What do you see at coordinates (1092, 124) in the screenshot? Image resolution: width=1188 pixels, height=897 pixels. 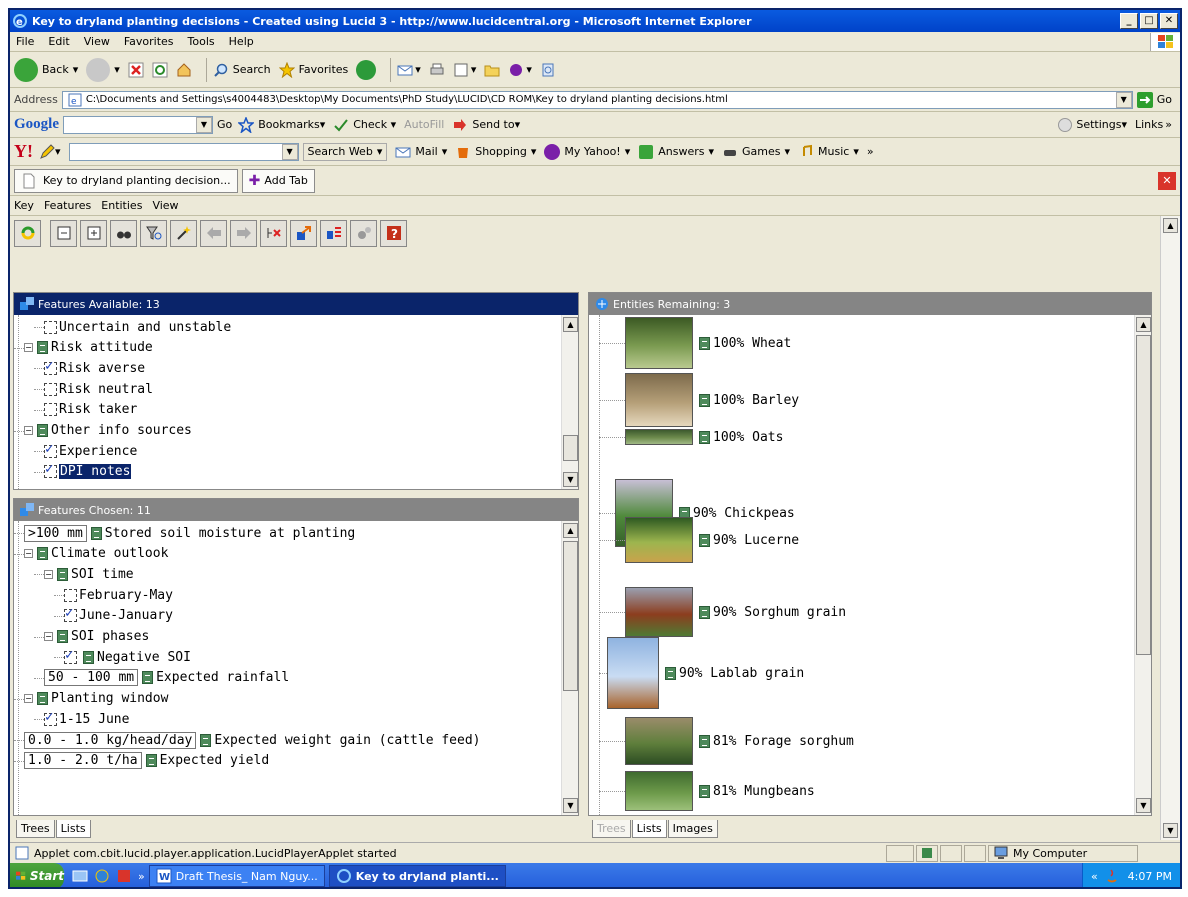 I see `google-settings-button: Settings▾` at bounding box center [1092, 124].